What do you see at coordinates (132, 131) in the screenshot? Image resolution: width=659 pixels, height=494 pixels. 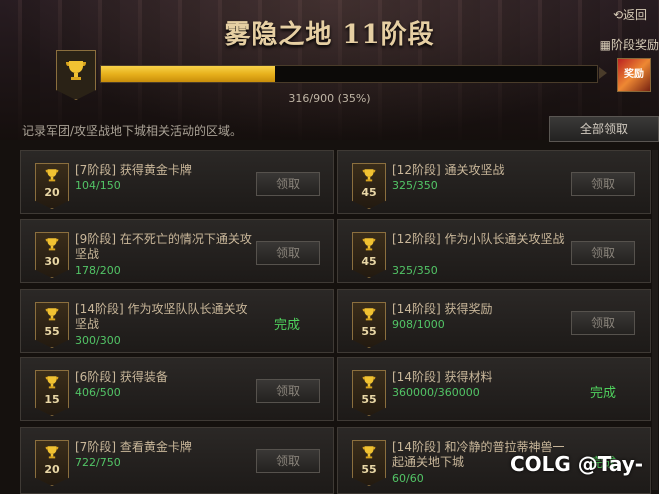 I see `area-description: 记录军团/攻坚战地下城相关活动的区域。` at bounding box center [132, 131].